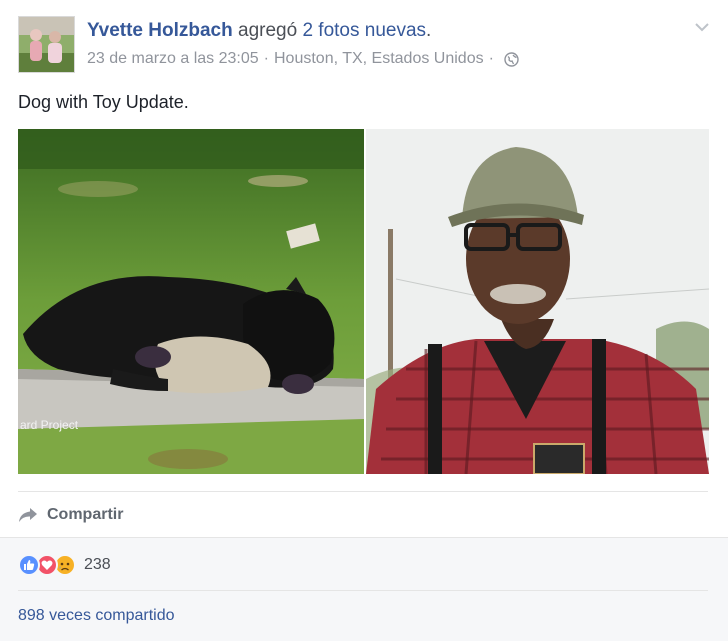  What do you see at coordinates (49, 425) in the screenshot?
I see `photo-watermark: ard Project` at bounding box center [49, 425].